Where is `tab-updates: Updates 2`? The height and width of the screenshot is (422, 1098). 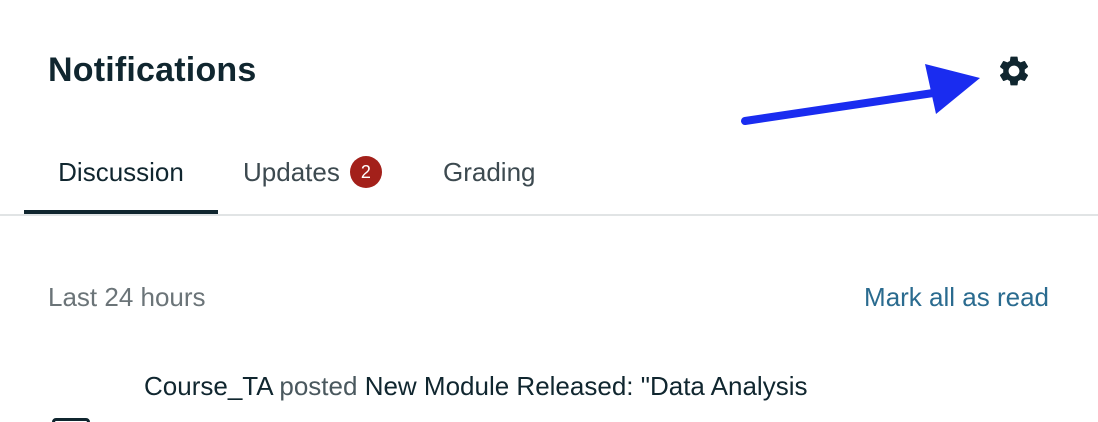 tab-updates: Updates 2 is located at coordinates (312, 172).